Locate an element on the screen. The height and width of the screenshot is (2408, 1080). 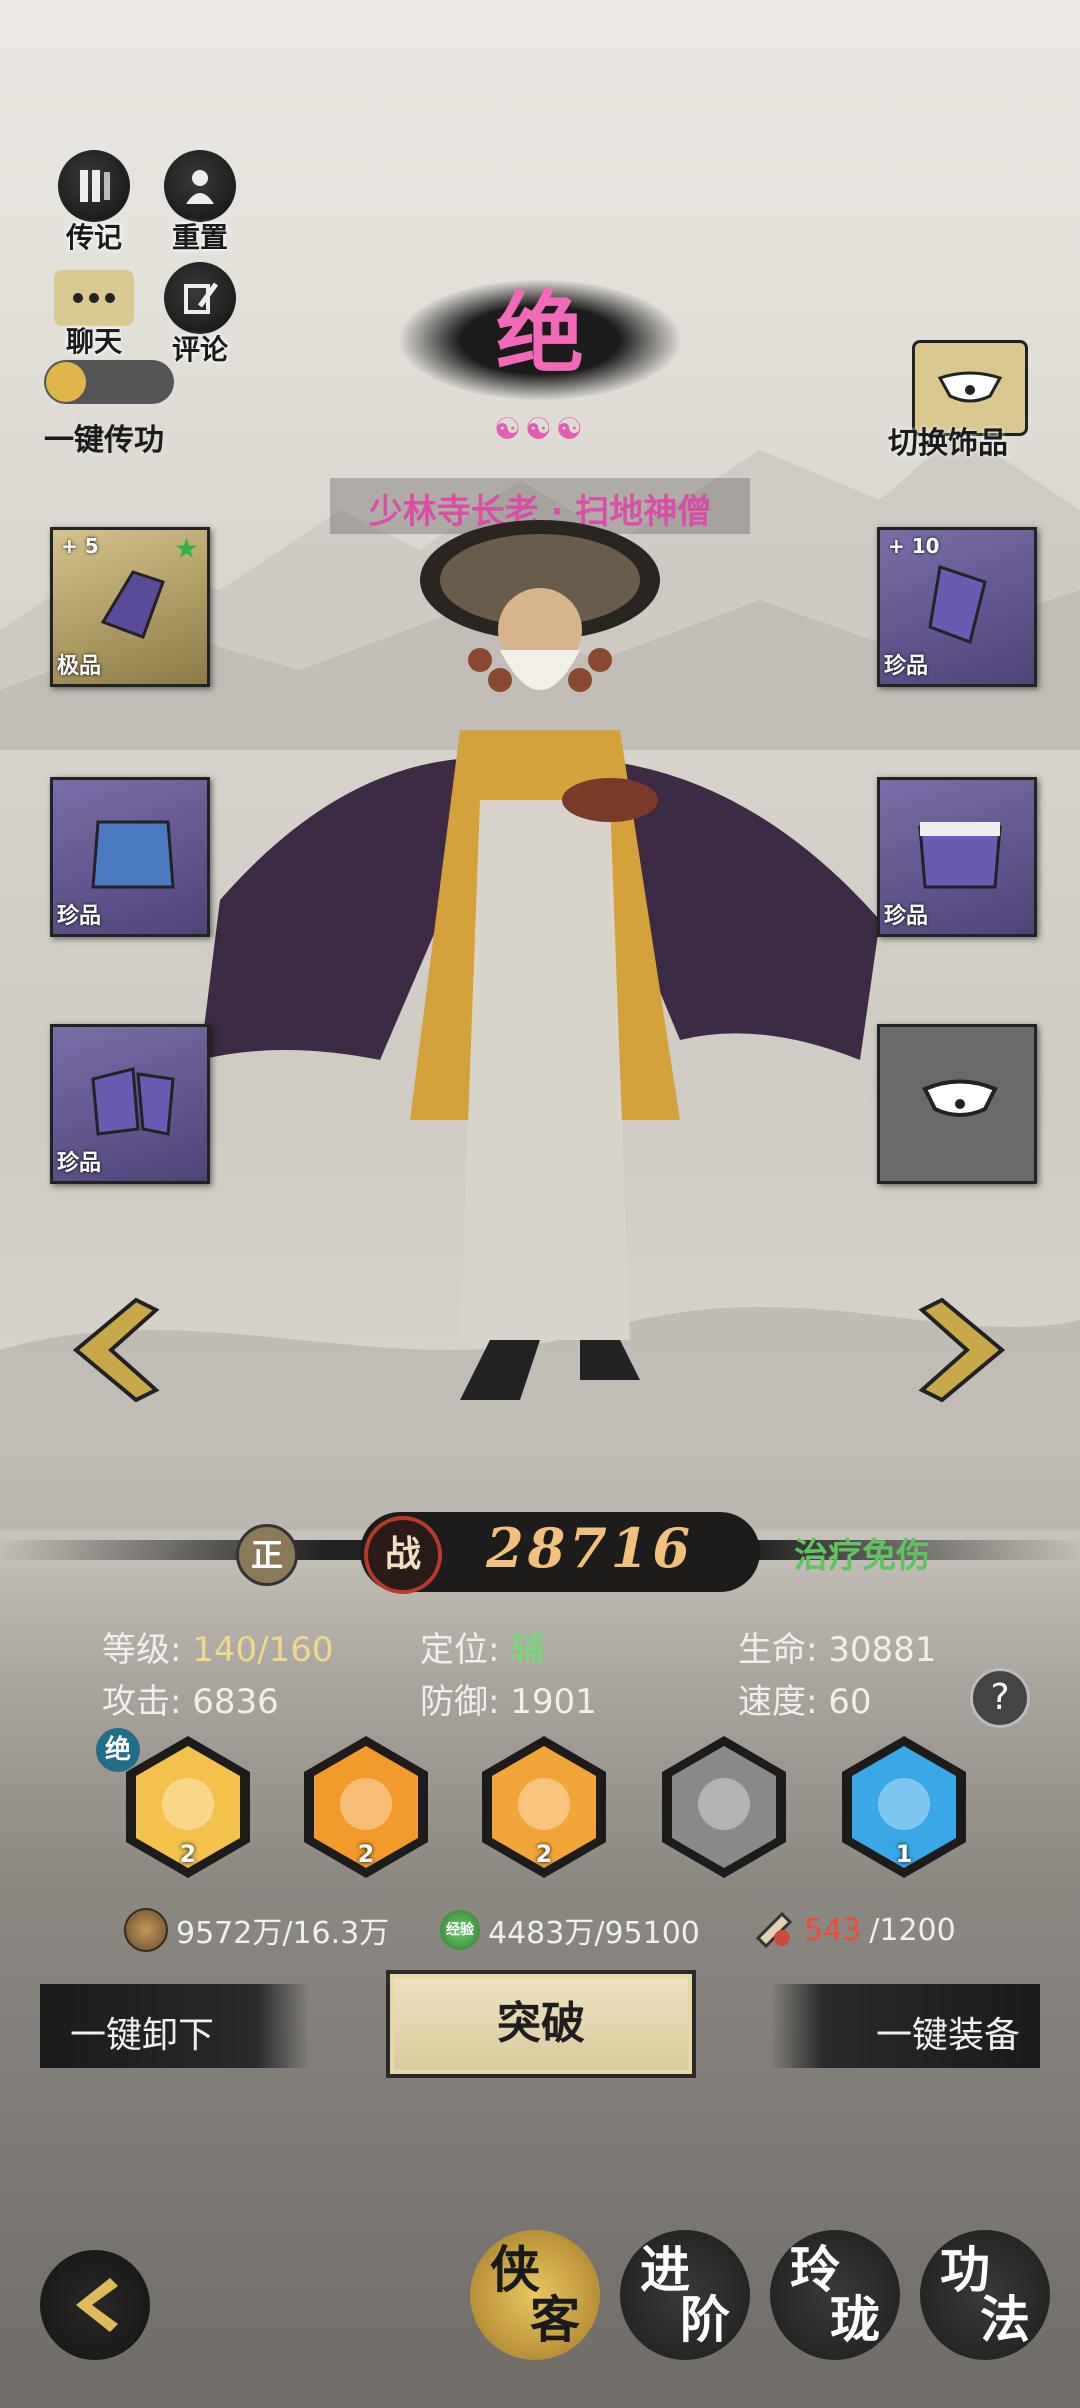
item-resource: 543/1200 is located at coordinates (854, 1930).